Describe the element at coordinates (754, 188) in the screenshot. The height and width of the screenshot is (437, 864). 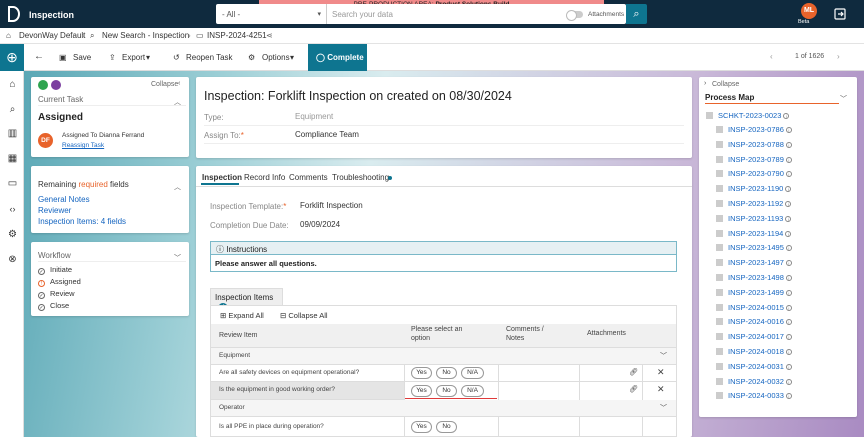
I see `process-map-item: INSP-2023-1190 i` at that location.